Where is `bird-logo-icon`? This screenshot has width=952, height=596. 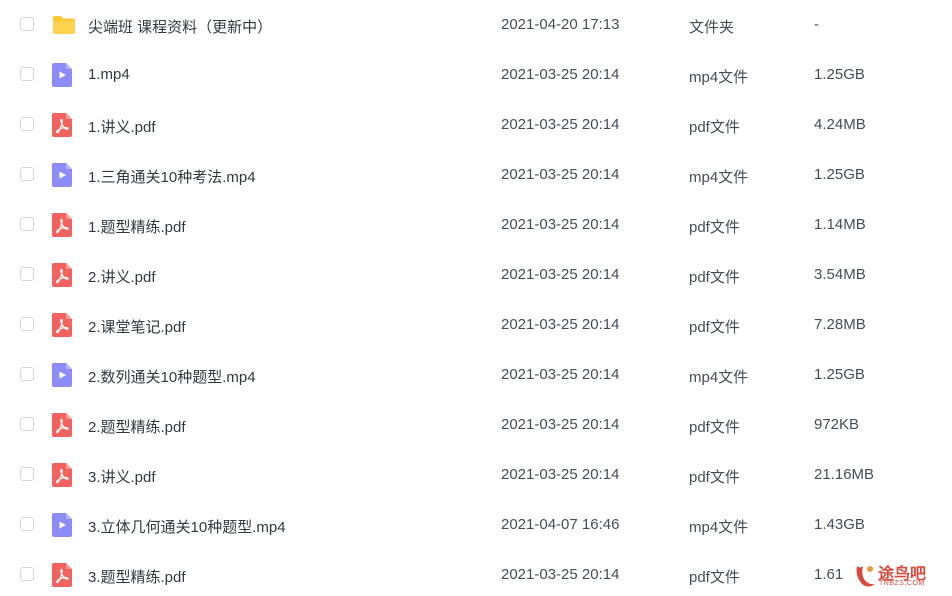 bird-logo-icon is located at coordinates (865, 576).